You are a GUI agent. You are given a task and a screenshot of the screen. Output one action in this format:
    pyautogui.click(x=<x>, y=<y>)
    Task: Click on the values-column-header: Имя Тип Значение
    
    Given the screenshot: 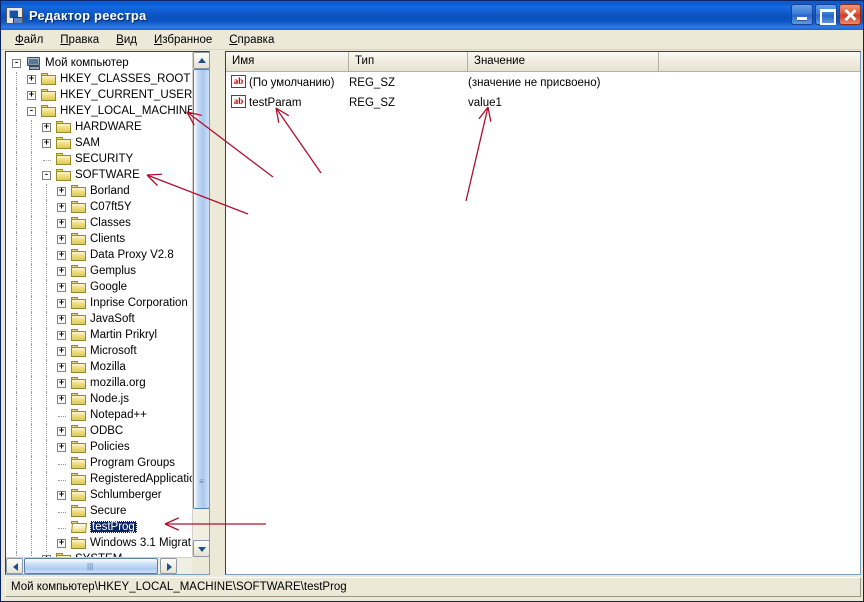 What is the action you would take?
    pyautogui.click(x=543, y=62)
    